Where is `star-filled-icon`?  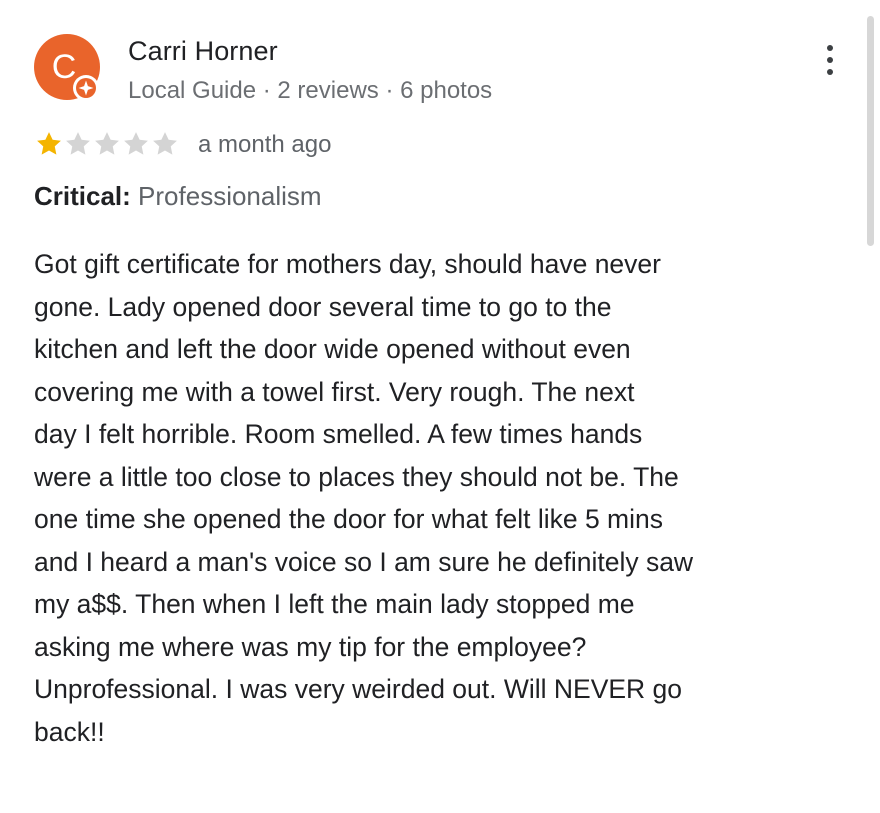
star-filled-icon is located at coordinates (49, 143).